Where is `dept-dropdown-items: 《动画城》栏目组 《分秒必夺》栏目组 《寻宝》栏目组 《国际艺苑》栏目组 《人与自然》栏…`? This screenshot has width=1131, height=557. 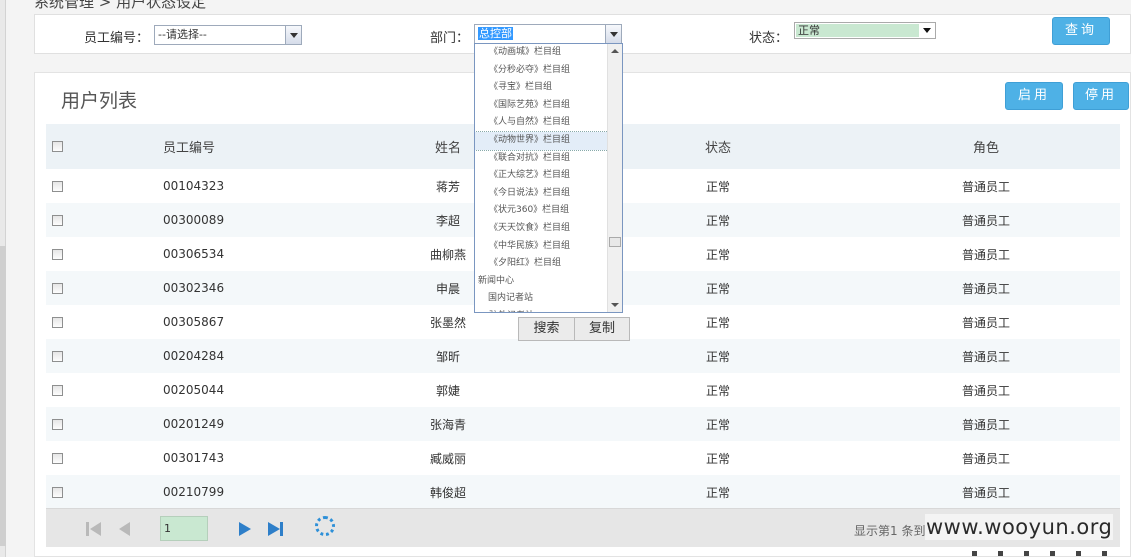 dept-dropdown-items: 《动画城》栏目组 《分秒必夺》栏目组 《寻宝》栏目组 《国际艺苑》栏目组 《人与自然》栏… is located at coordinates (542, 178).